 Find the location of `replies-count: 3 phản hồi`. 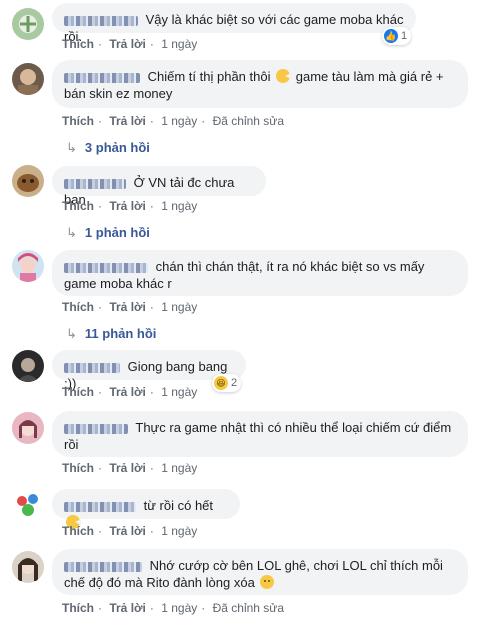

replies-count: 3 phản hồi is located at coordinates (117, 147).